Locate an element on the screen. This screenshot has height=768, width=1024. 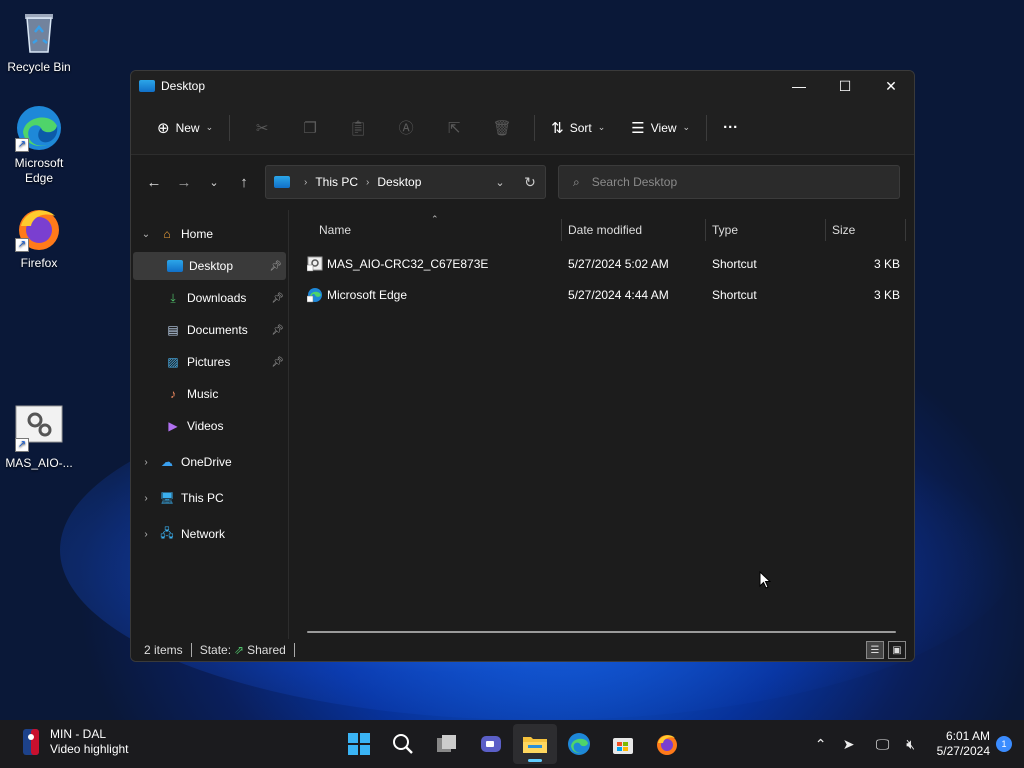
nav-item-this-pc: › 🖥︎ This PC is located at coordinates (209, 498).